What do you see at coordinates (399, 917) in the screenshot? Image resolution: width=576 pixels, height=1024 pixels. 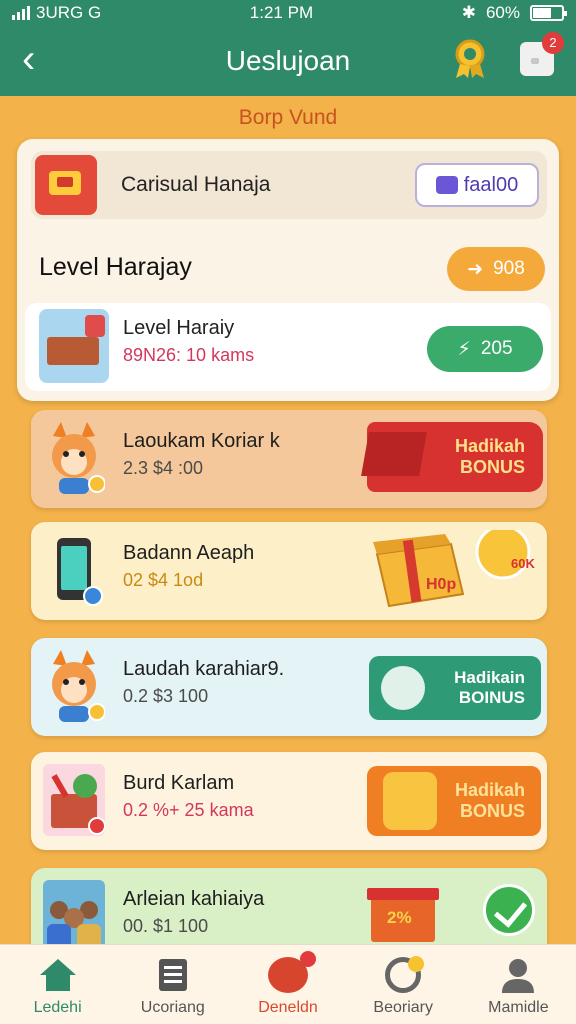 I see `box-label: 2%` at bounding box center [399, 917].